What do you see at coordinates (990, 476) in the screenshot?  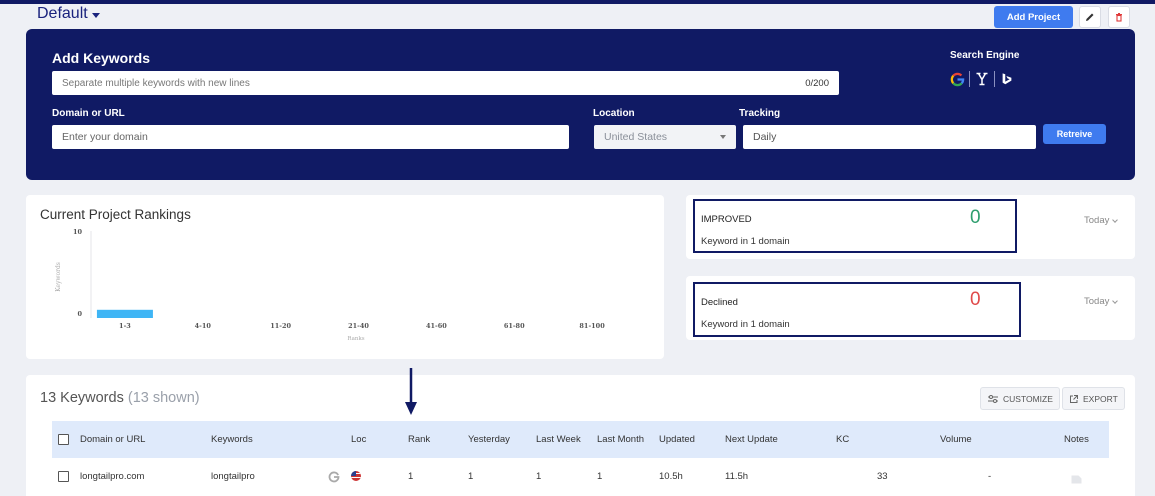 I see `row-volume: -` at bounding box center [990, 476].